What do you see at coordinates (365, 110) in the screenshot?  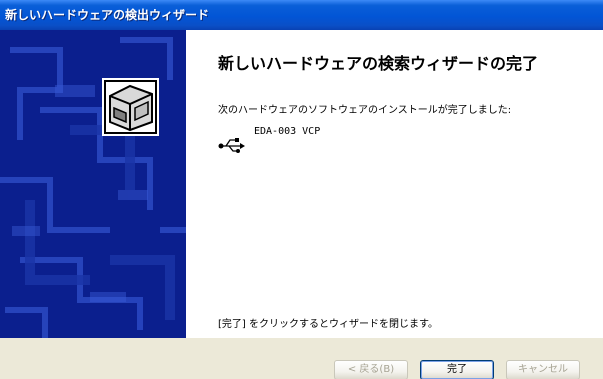 I see `completion-message: 次のハードウェアのソフトウェアのインストールが完了しました:` at bounding box center [365, 110].